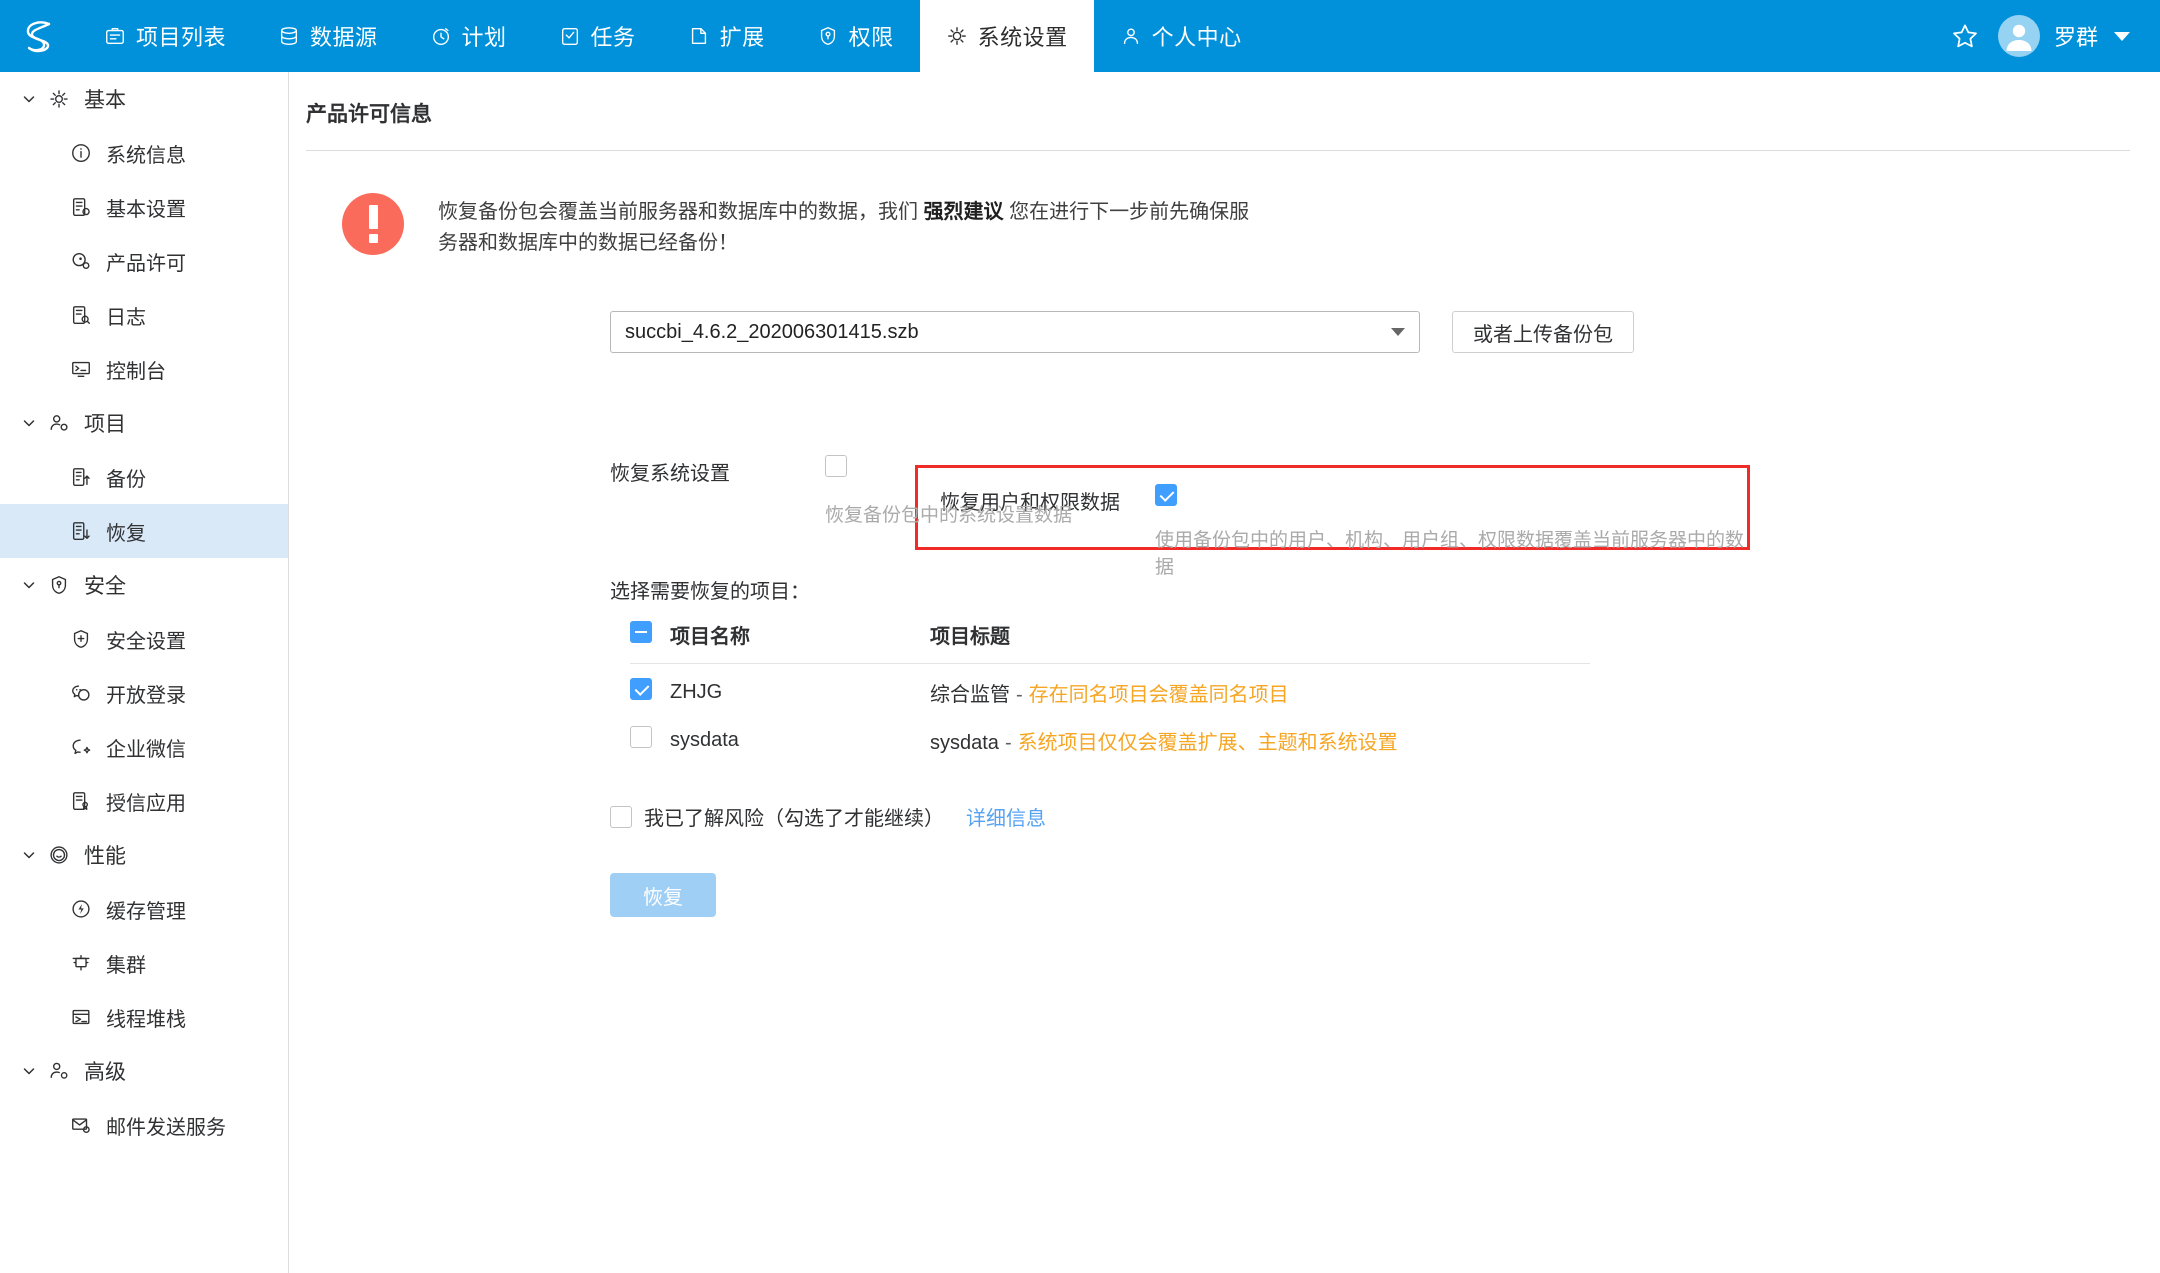  Describe the element at coordinates (1181, 36) in the screenshot. I see `nav-tab-personal-center: 个人中心` at that location.